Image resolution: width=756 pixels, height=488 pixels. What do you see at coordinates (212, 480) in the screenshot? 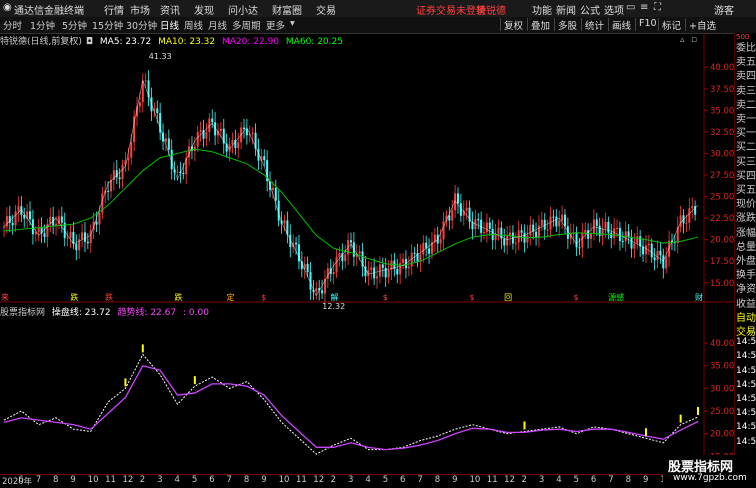
I see `date-label: 6` at bounding box center [212, 480].